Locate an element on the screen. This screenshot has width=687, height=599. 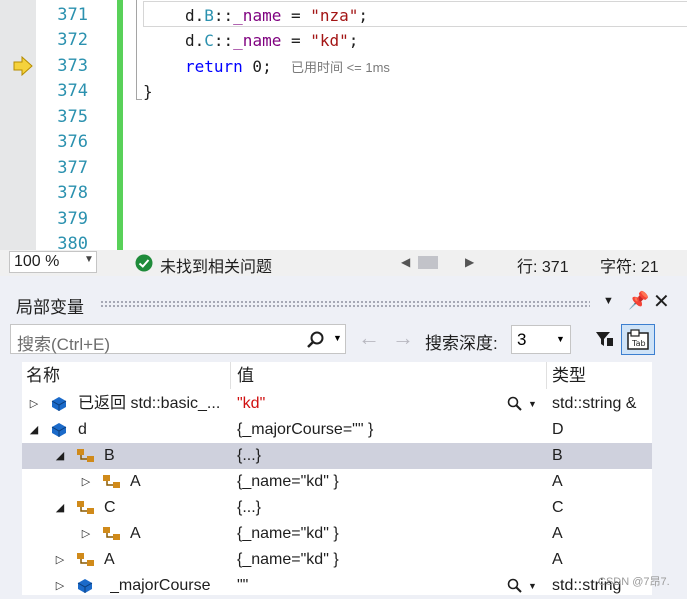
issues-status: 未找到相关问题 is located at coordinates (216, 265).